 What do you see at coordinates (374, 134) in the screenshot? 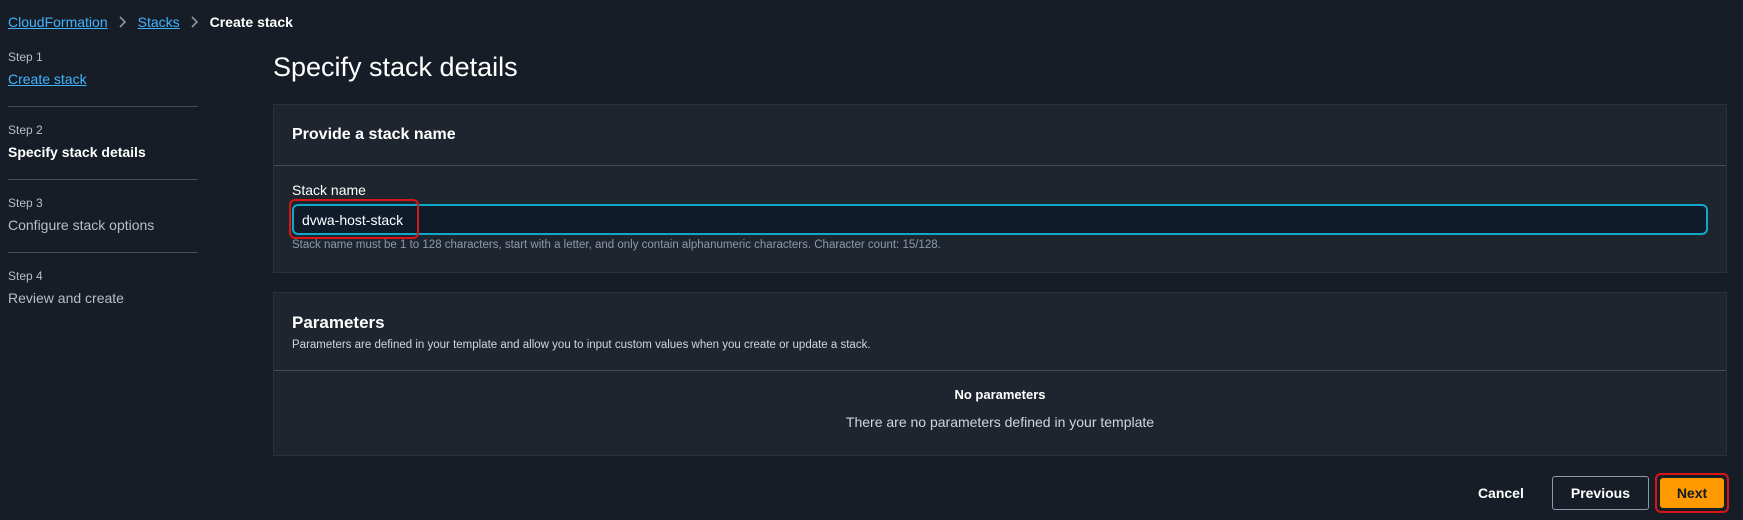
I see `panel-title: Provide a stack name` at bounding box center [374, 134].